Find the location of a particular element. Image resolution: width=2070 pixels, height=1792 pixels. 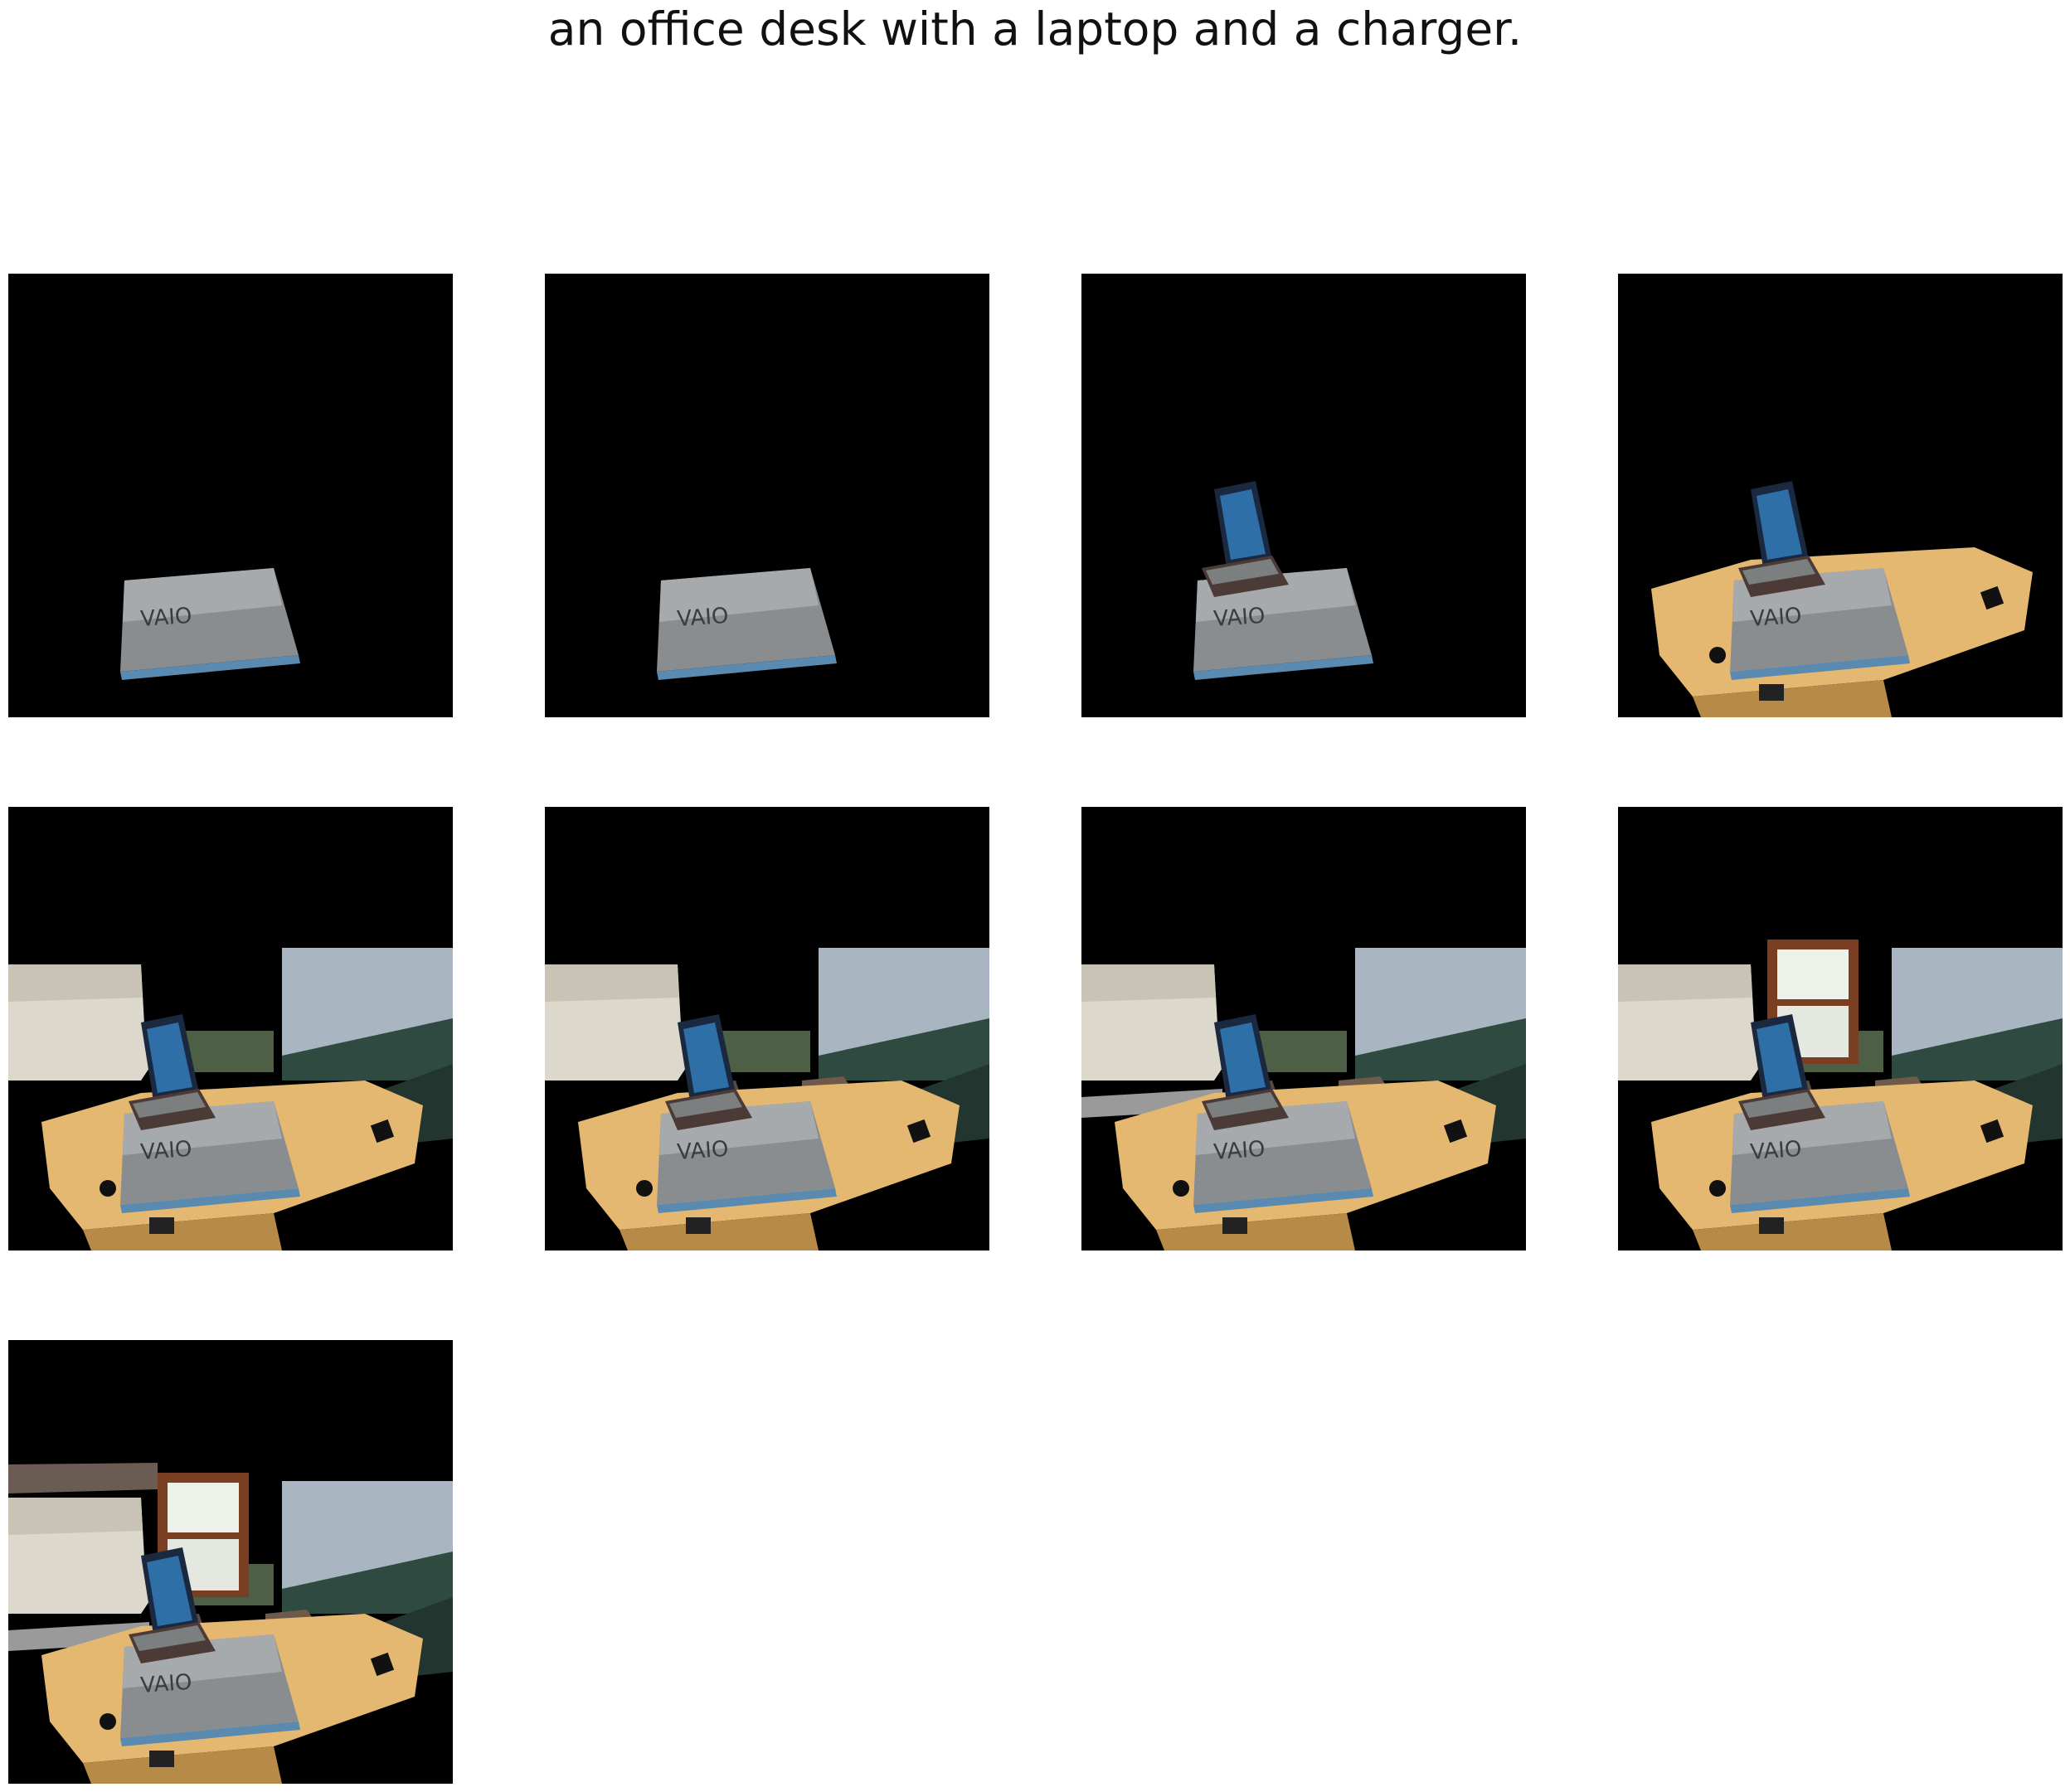

panel-4: VAIO is located at coordinates (1841, 496).